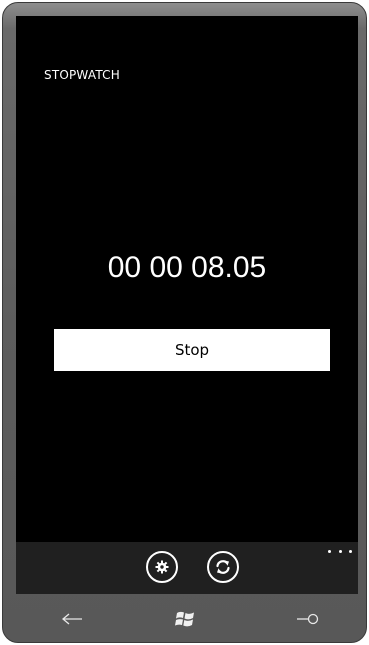  I want to click on search-button, so click(308, 619).